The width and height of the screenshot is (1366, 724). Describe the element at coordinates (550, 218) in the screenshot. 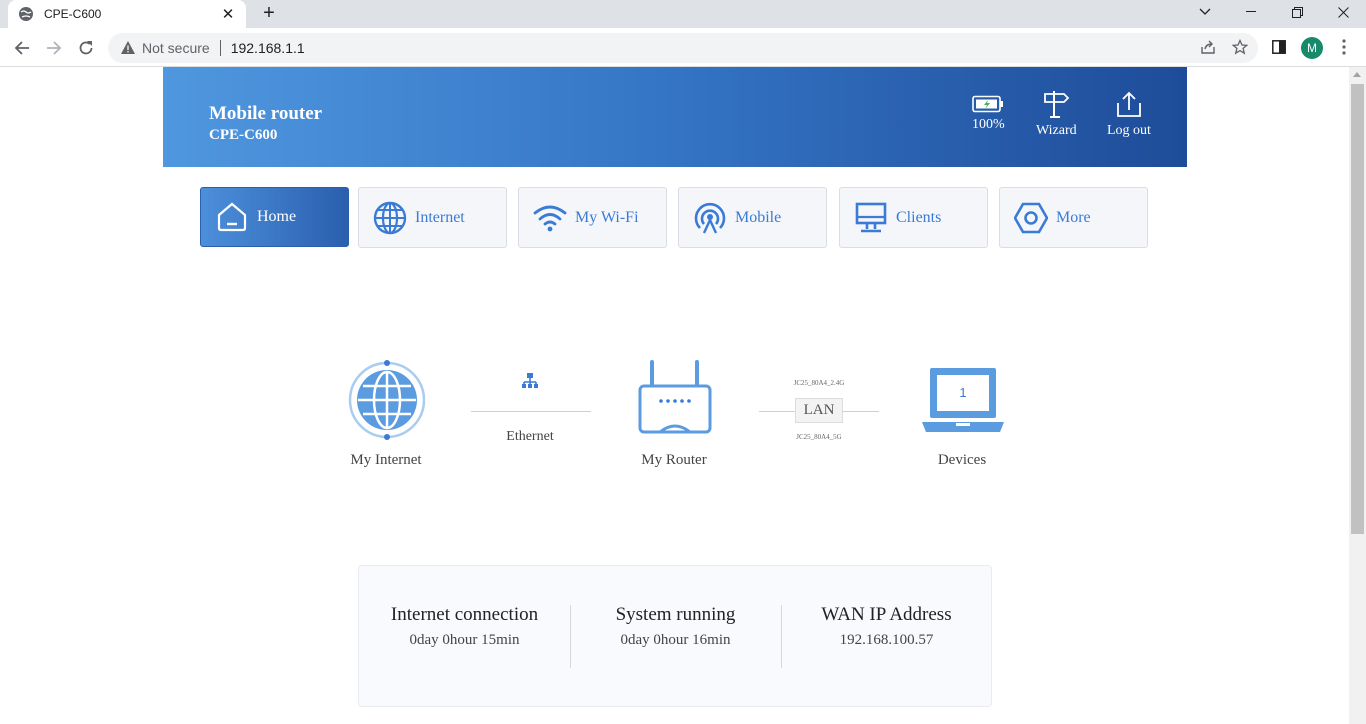

I see `wifi-icon` at that location.